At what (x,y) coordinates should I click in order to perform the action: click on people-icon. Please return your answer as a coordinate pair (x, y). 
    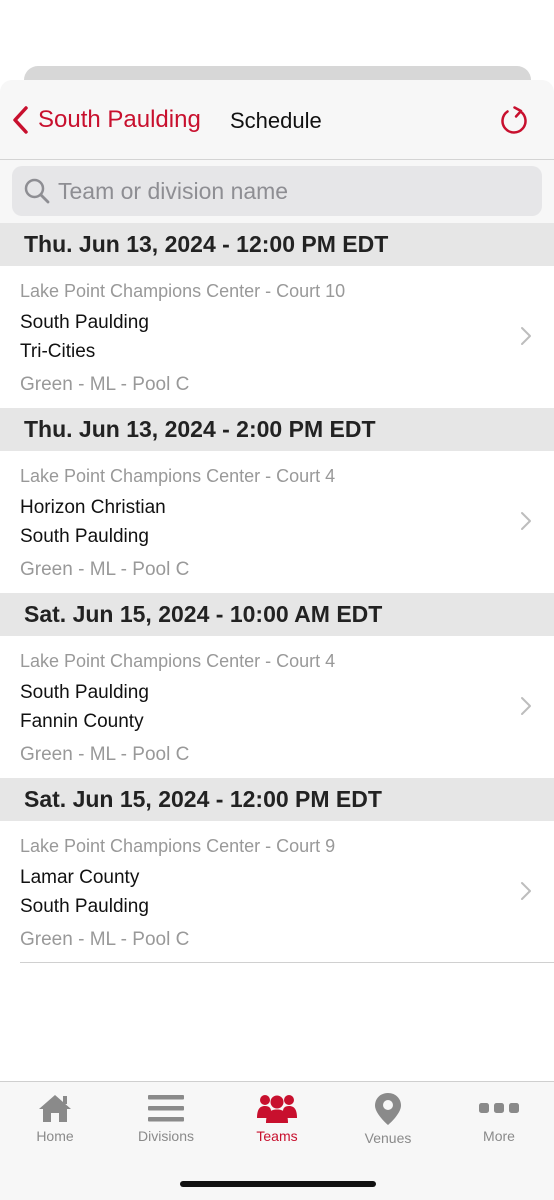
    Looking at the image, I should click on (277, 1109).